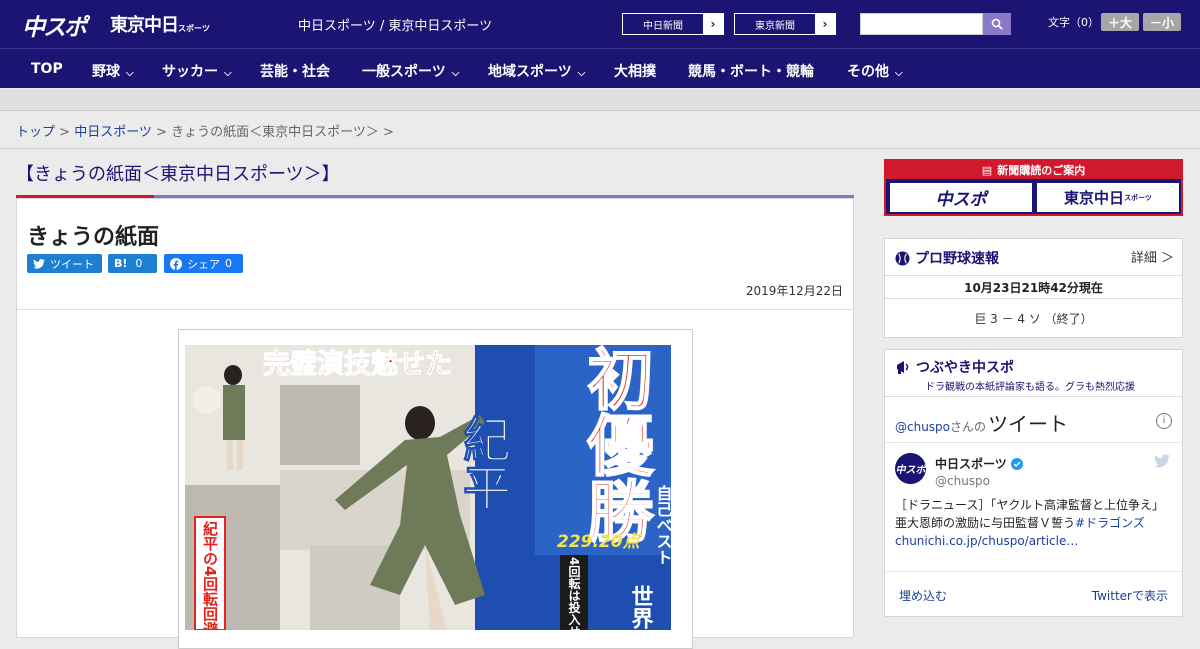 The height and width of the screenshot is (649, 1200). I want to click on search-icon, so click(997, 24).